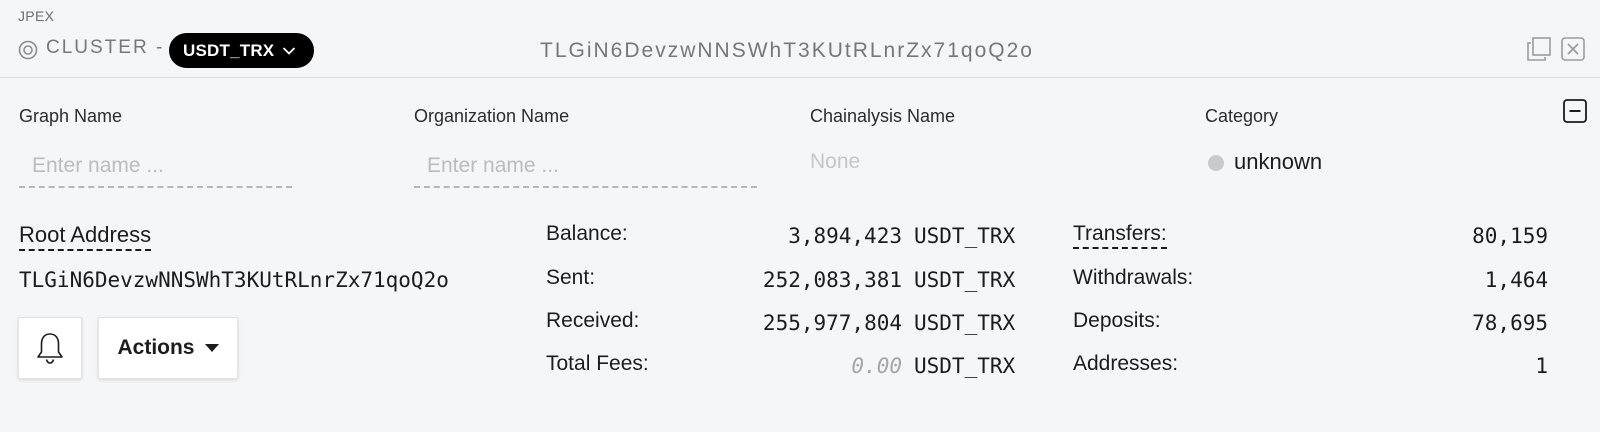 The height and width of the screenshot is (432, 1600). What do you see at coordinates (71, 116) in the screenshot?
I see `graph-name-label: Graph Name` at bounding box center [71, 116].